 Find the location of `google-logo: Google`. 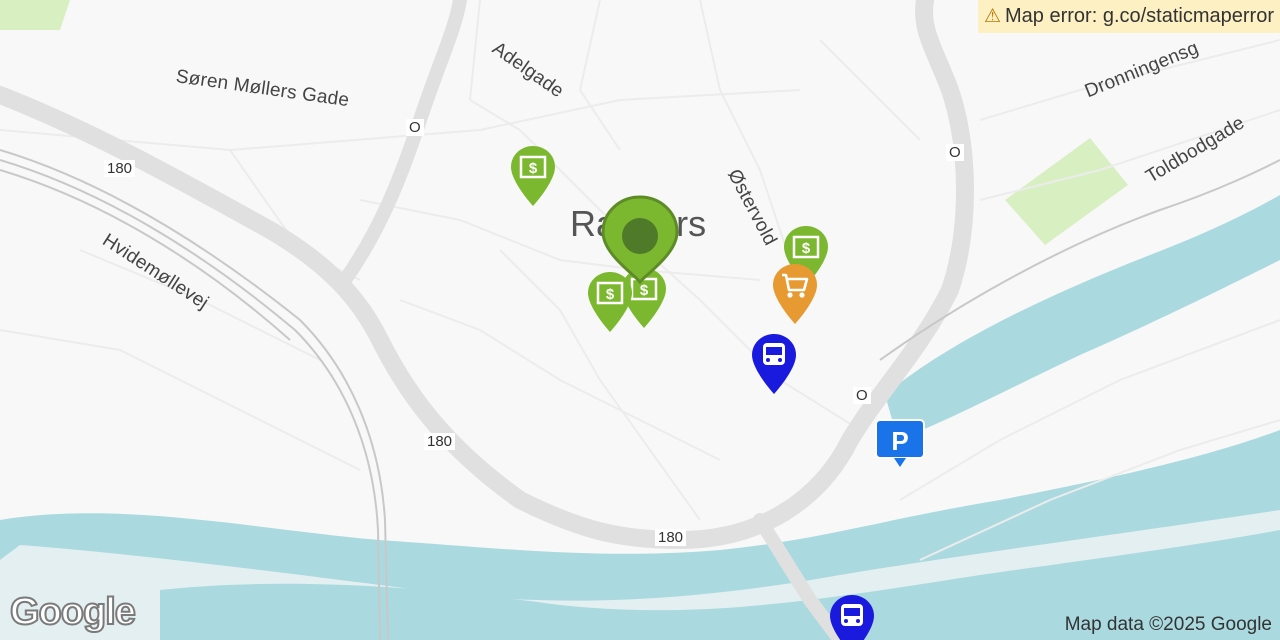

google-logo: Google is located at coordinates (73, 612).